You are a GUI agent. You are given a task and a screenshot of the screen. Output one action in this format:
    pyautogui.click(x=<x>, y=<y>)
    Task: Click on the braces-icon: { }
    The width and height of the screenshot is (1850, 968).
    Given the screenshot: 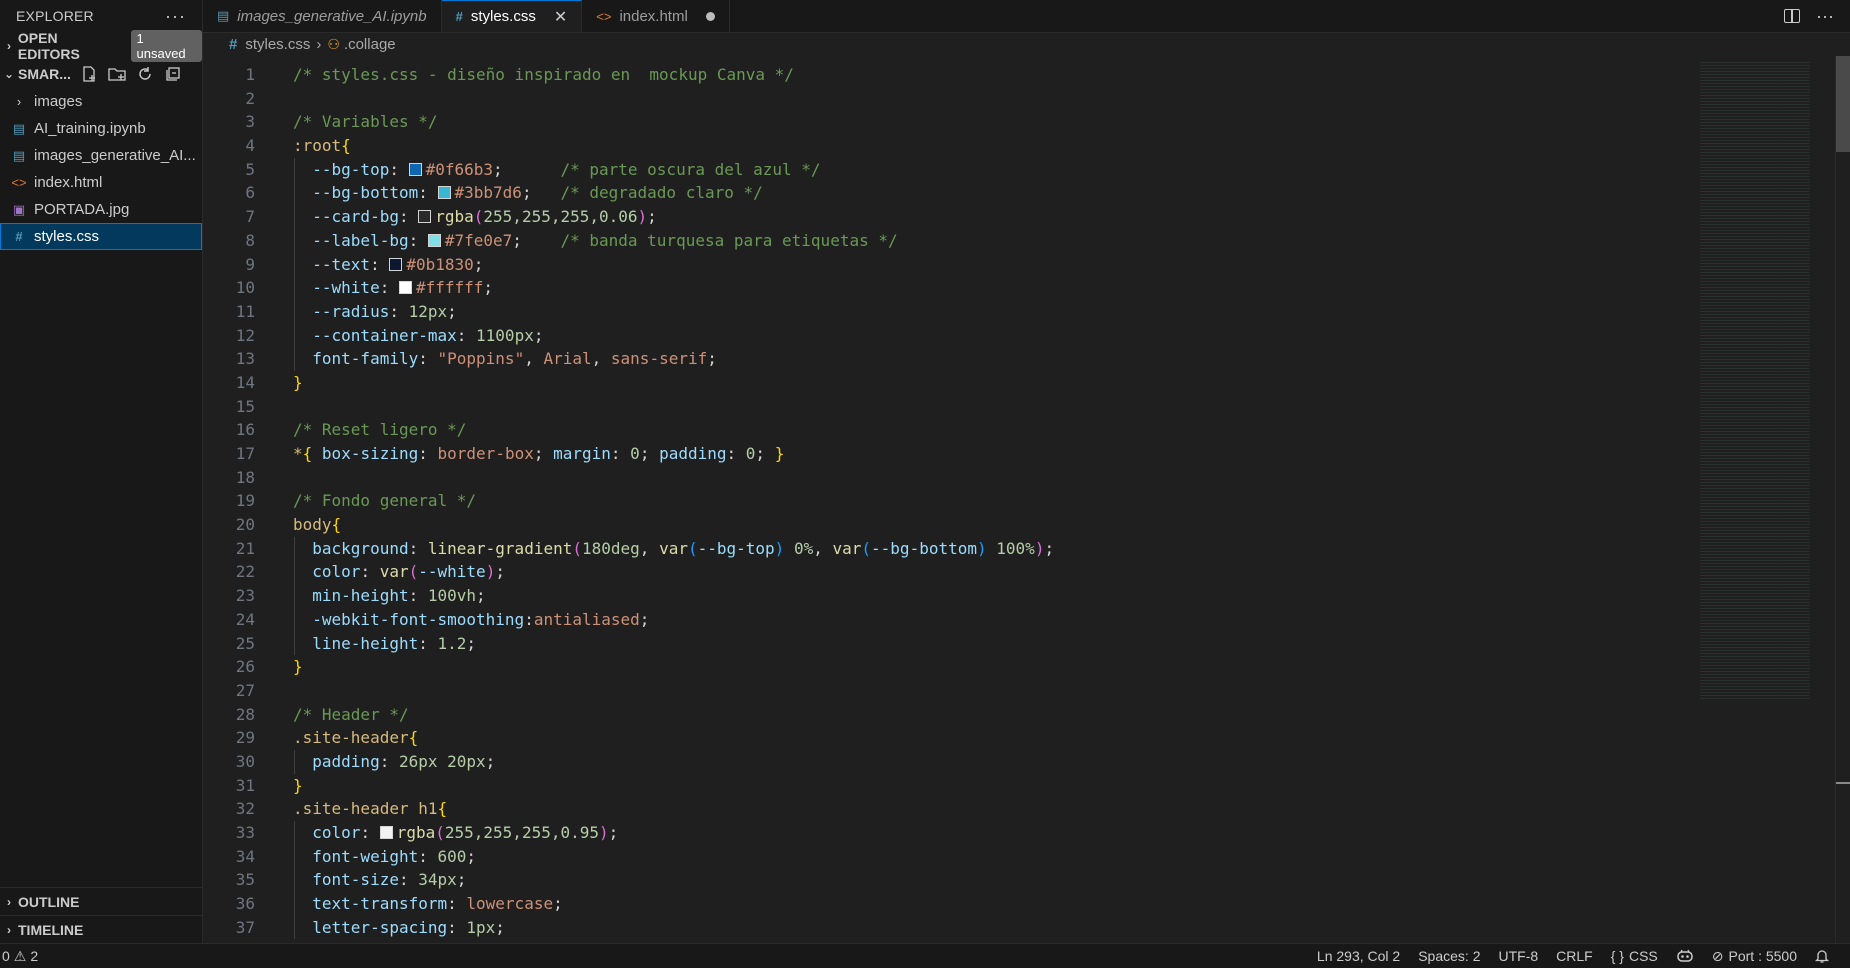 What is the action you would take?
    pyautogui.click(x=1617, y=956)
    